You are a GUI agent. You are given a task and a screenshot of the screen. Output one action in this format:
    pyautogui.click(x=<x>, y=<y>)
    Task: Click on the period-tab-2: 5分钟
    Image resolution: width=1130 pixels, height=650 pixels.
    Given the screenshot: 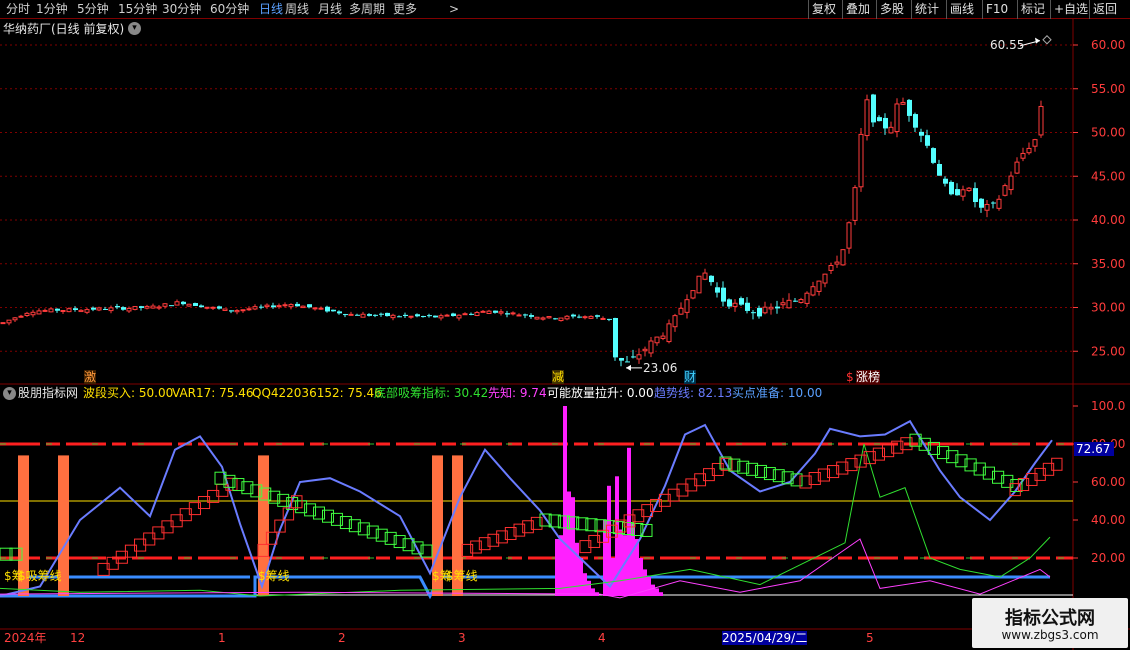 What is the action you would take?
    pyautogui.click(x=93, y=9)
    